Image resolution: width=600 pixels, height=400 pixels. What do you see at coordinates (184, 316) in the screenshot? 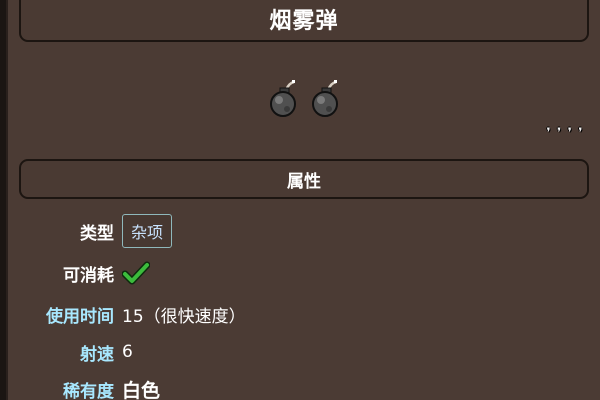
I see `use-time-value: 15（很快速度）` at bounding box center [184, 316].